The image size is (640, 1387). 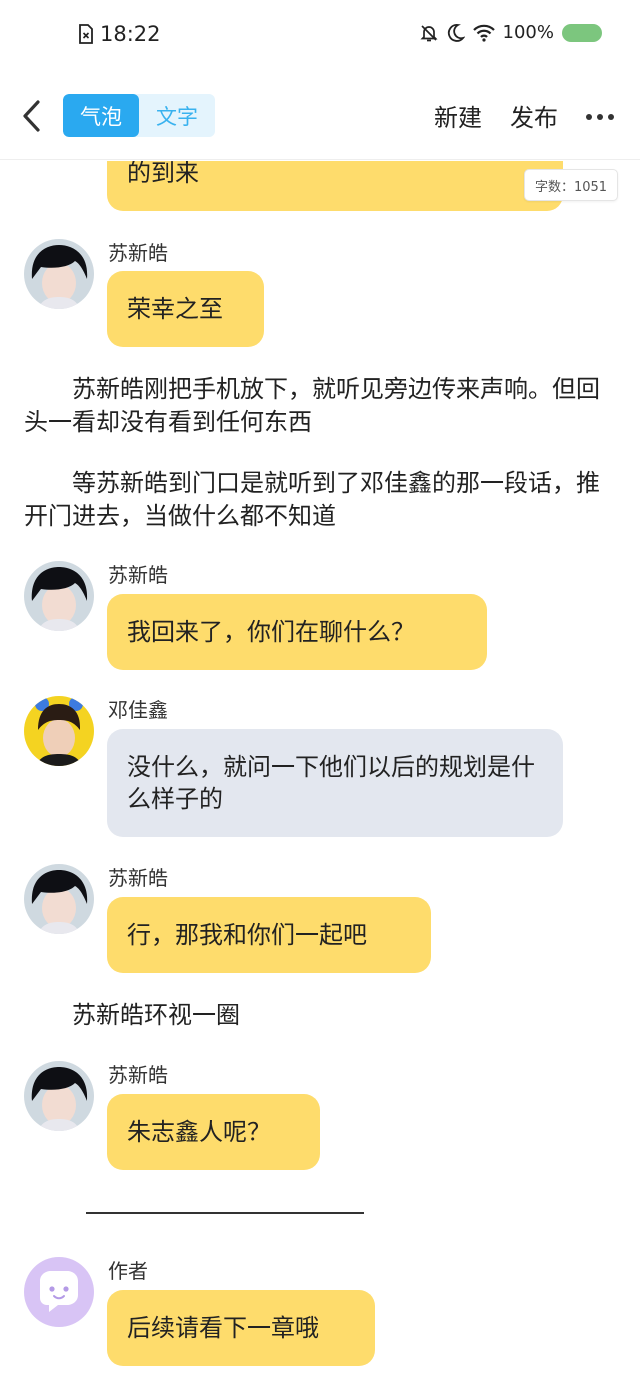 I want to click on publish-button: 发布, so click(x=534, y=115).